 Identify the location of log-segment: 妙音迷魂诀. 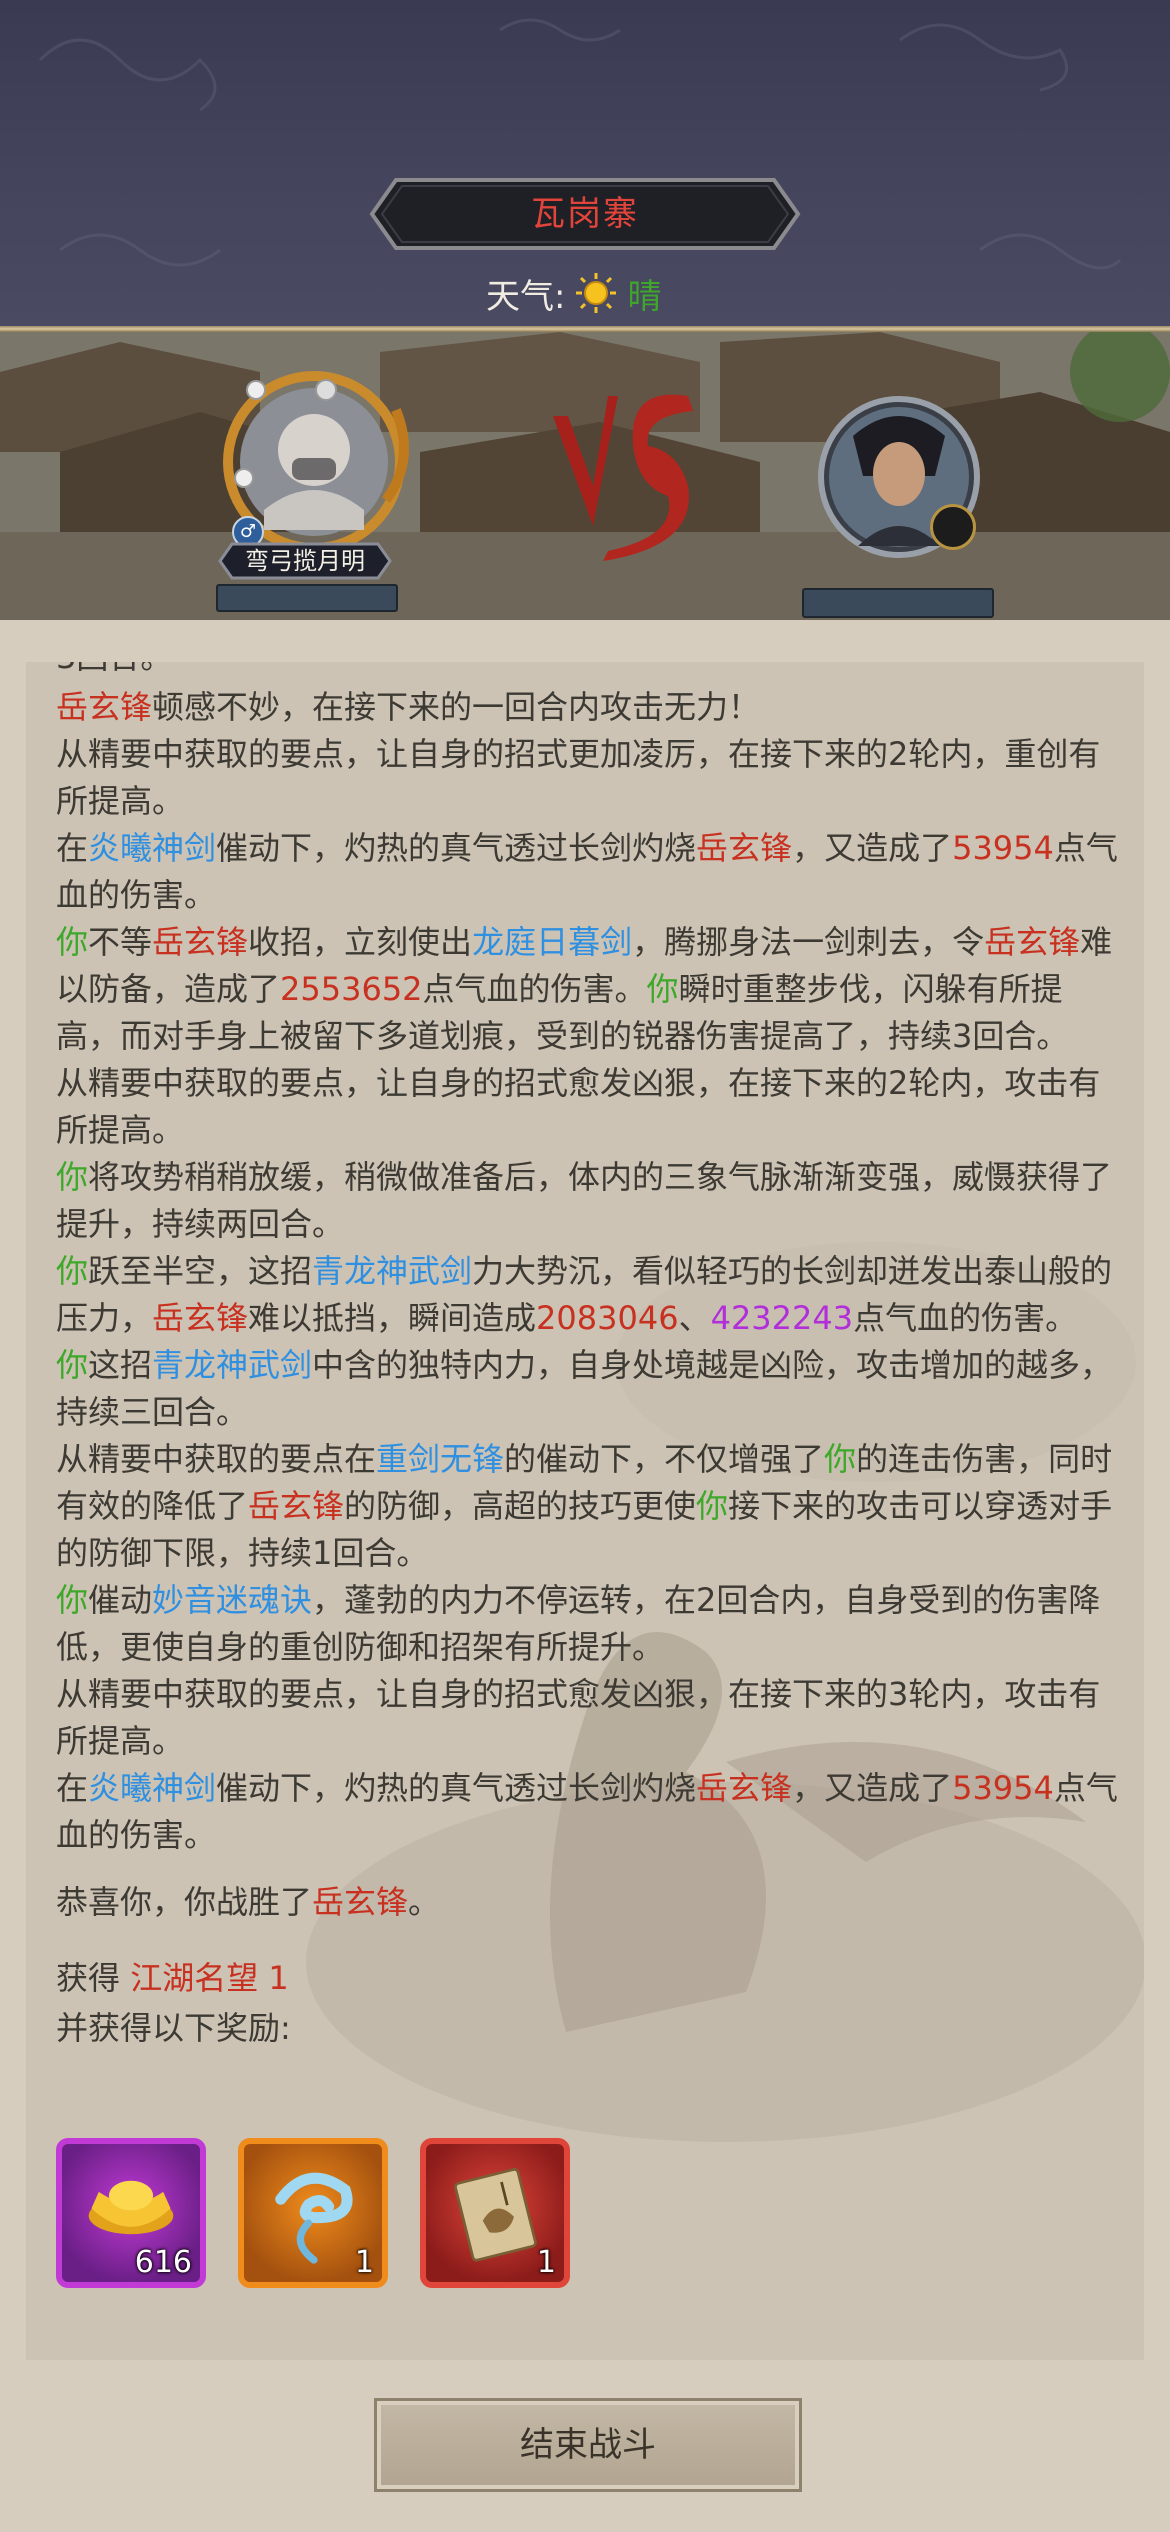
(232, 1600).